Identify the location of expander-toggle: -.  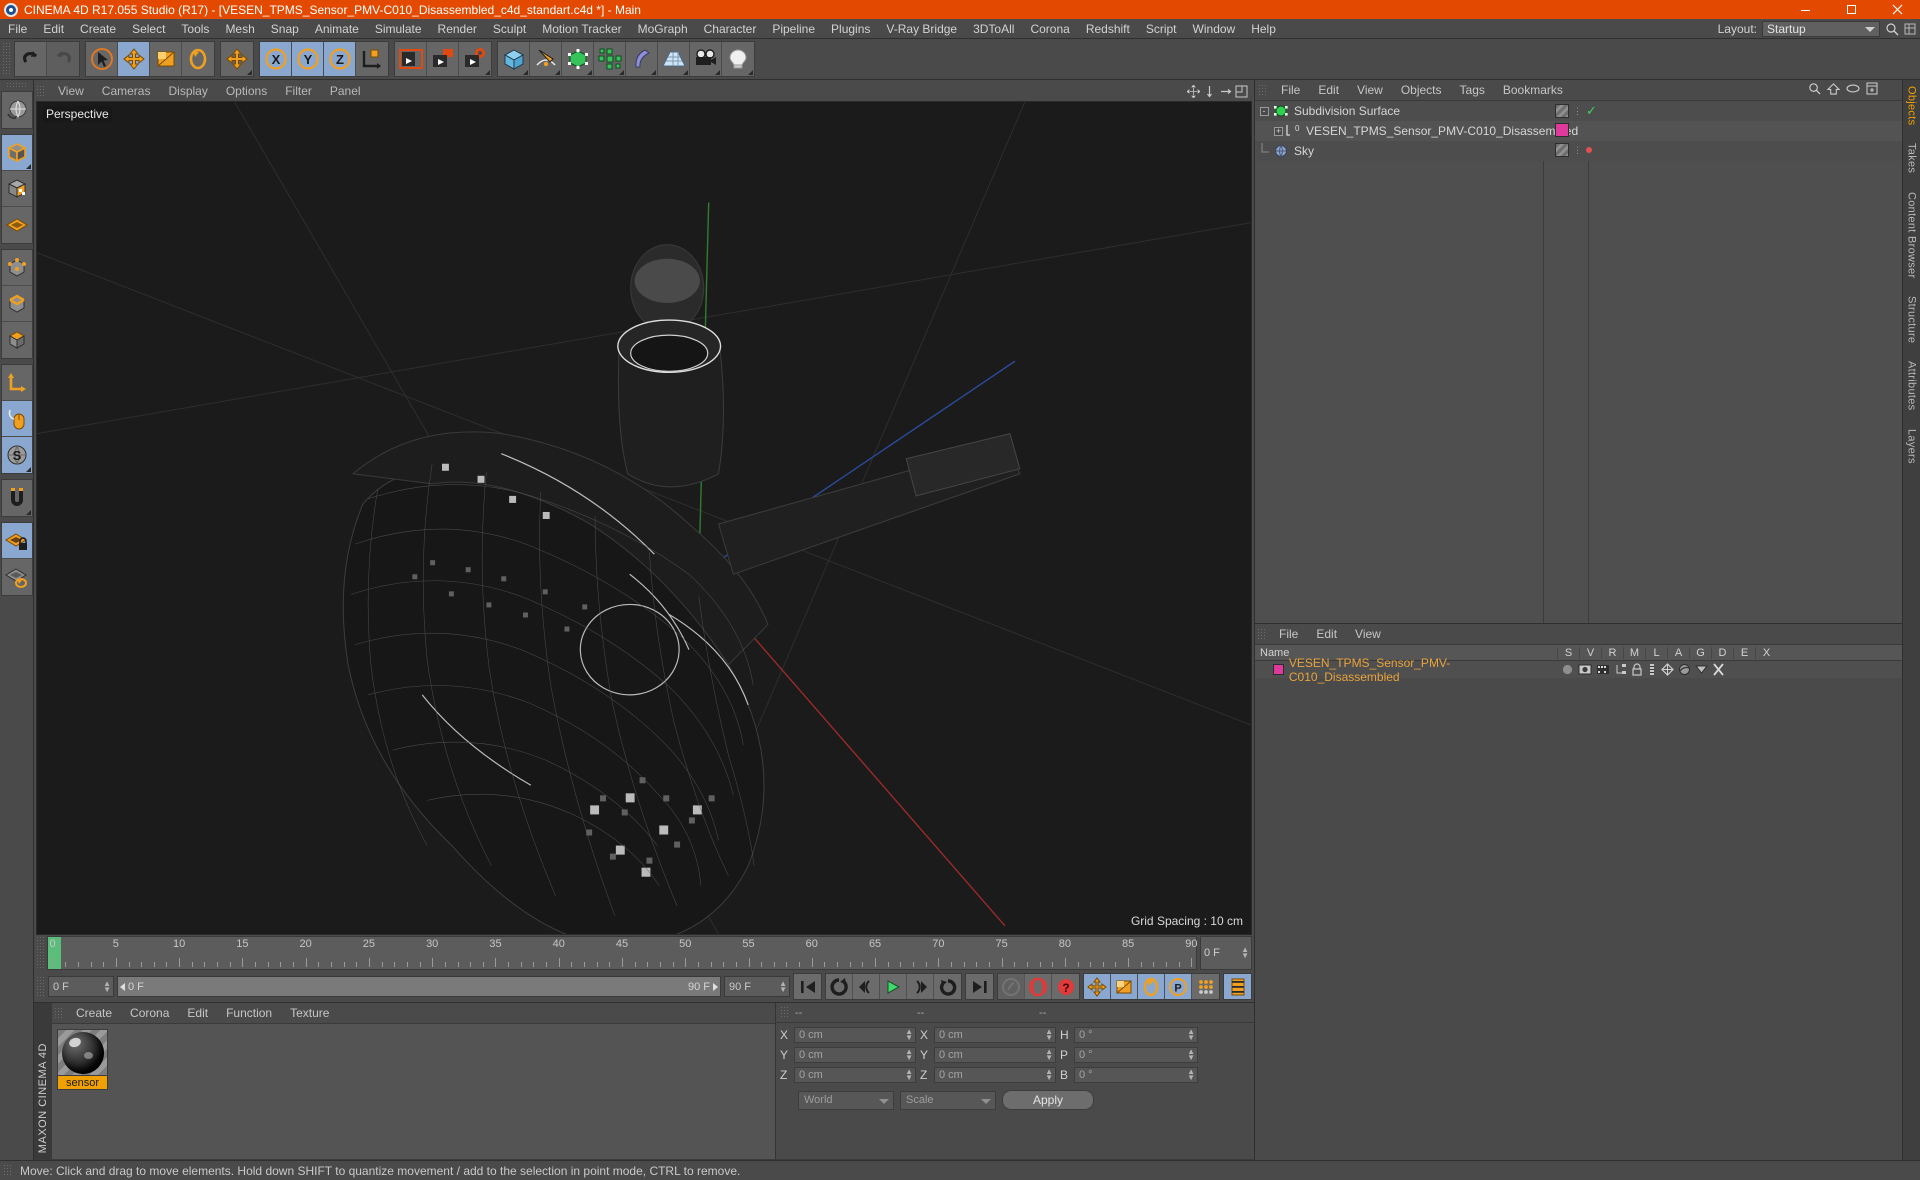
(1264, 111).